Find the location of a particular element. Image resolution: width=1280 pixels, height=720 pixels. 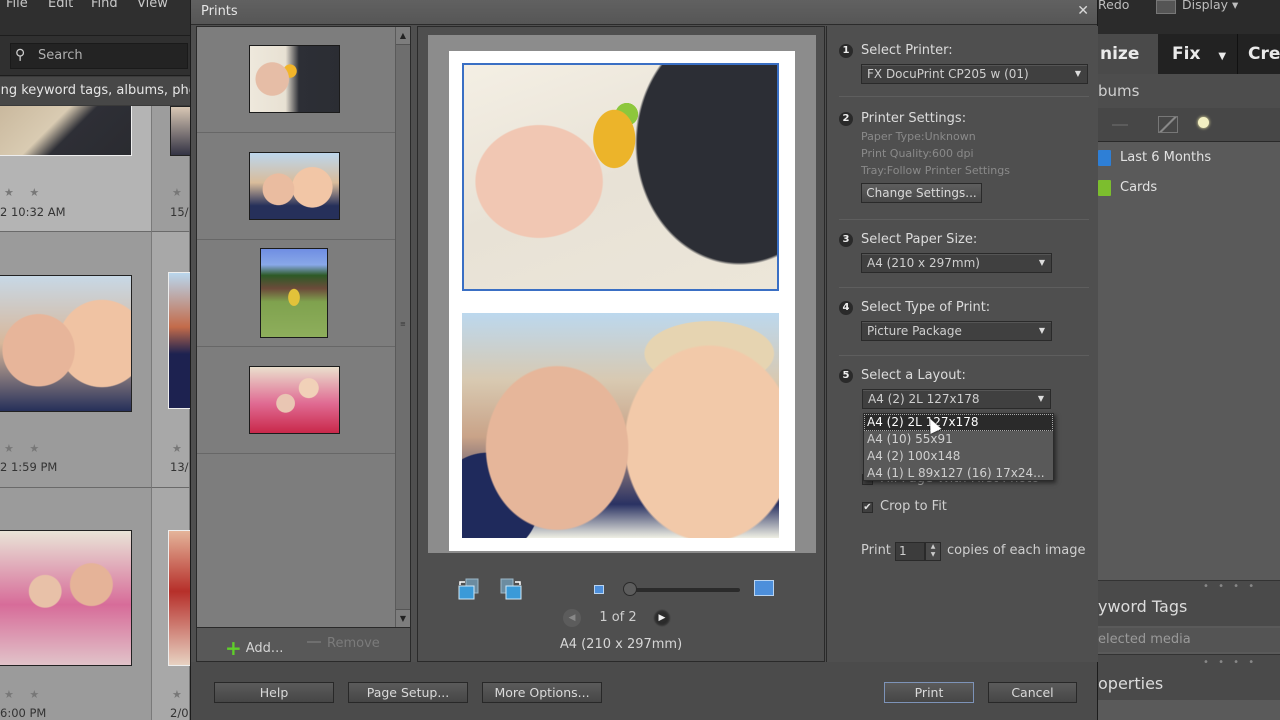

media-cell: ★ 13/ is located at coordinates (171, 360).